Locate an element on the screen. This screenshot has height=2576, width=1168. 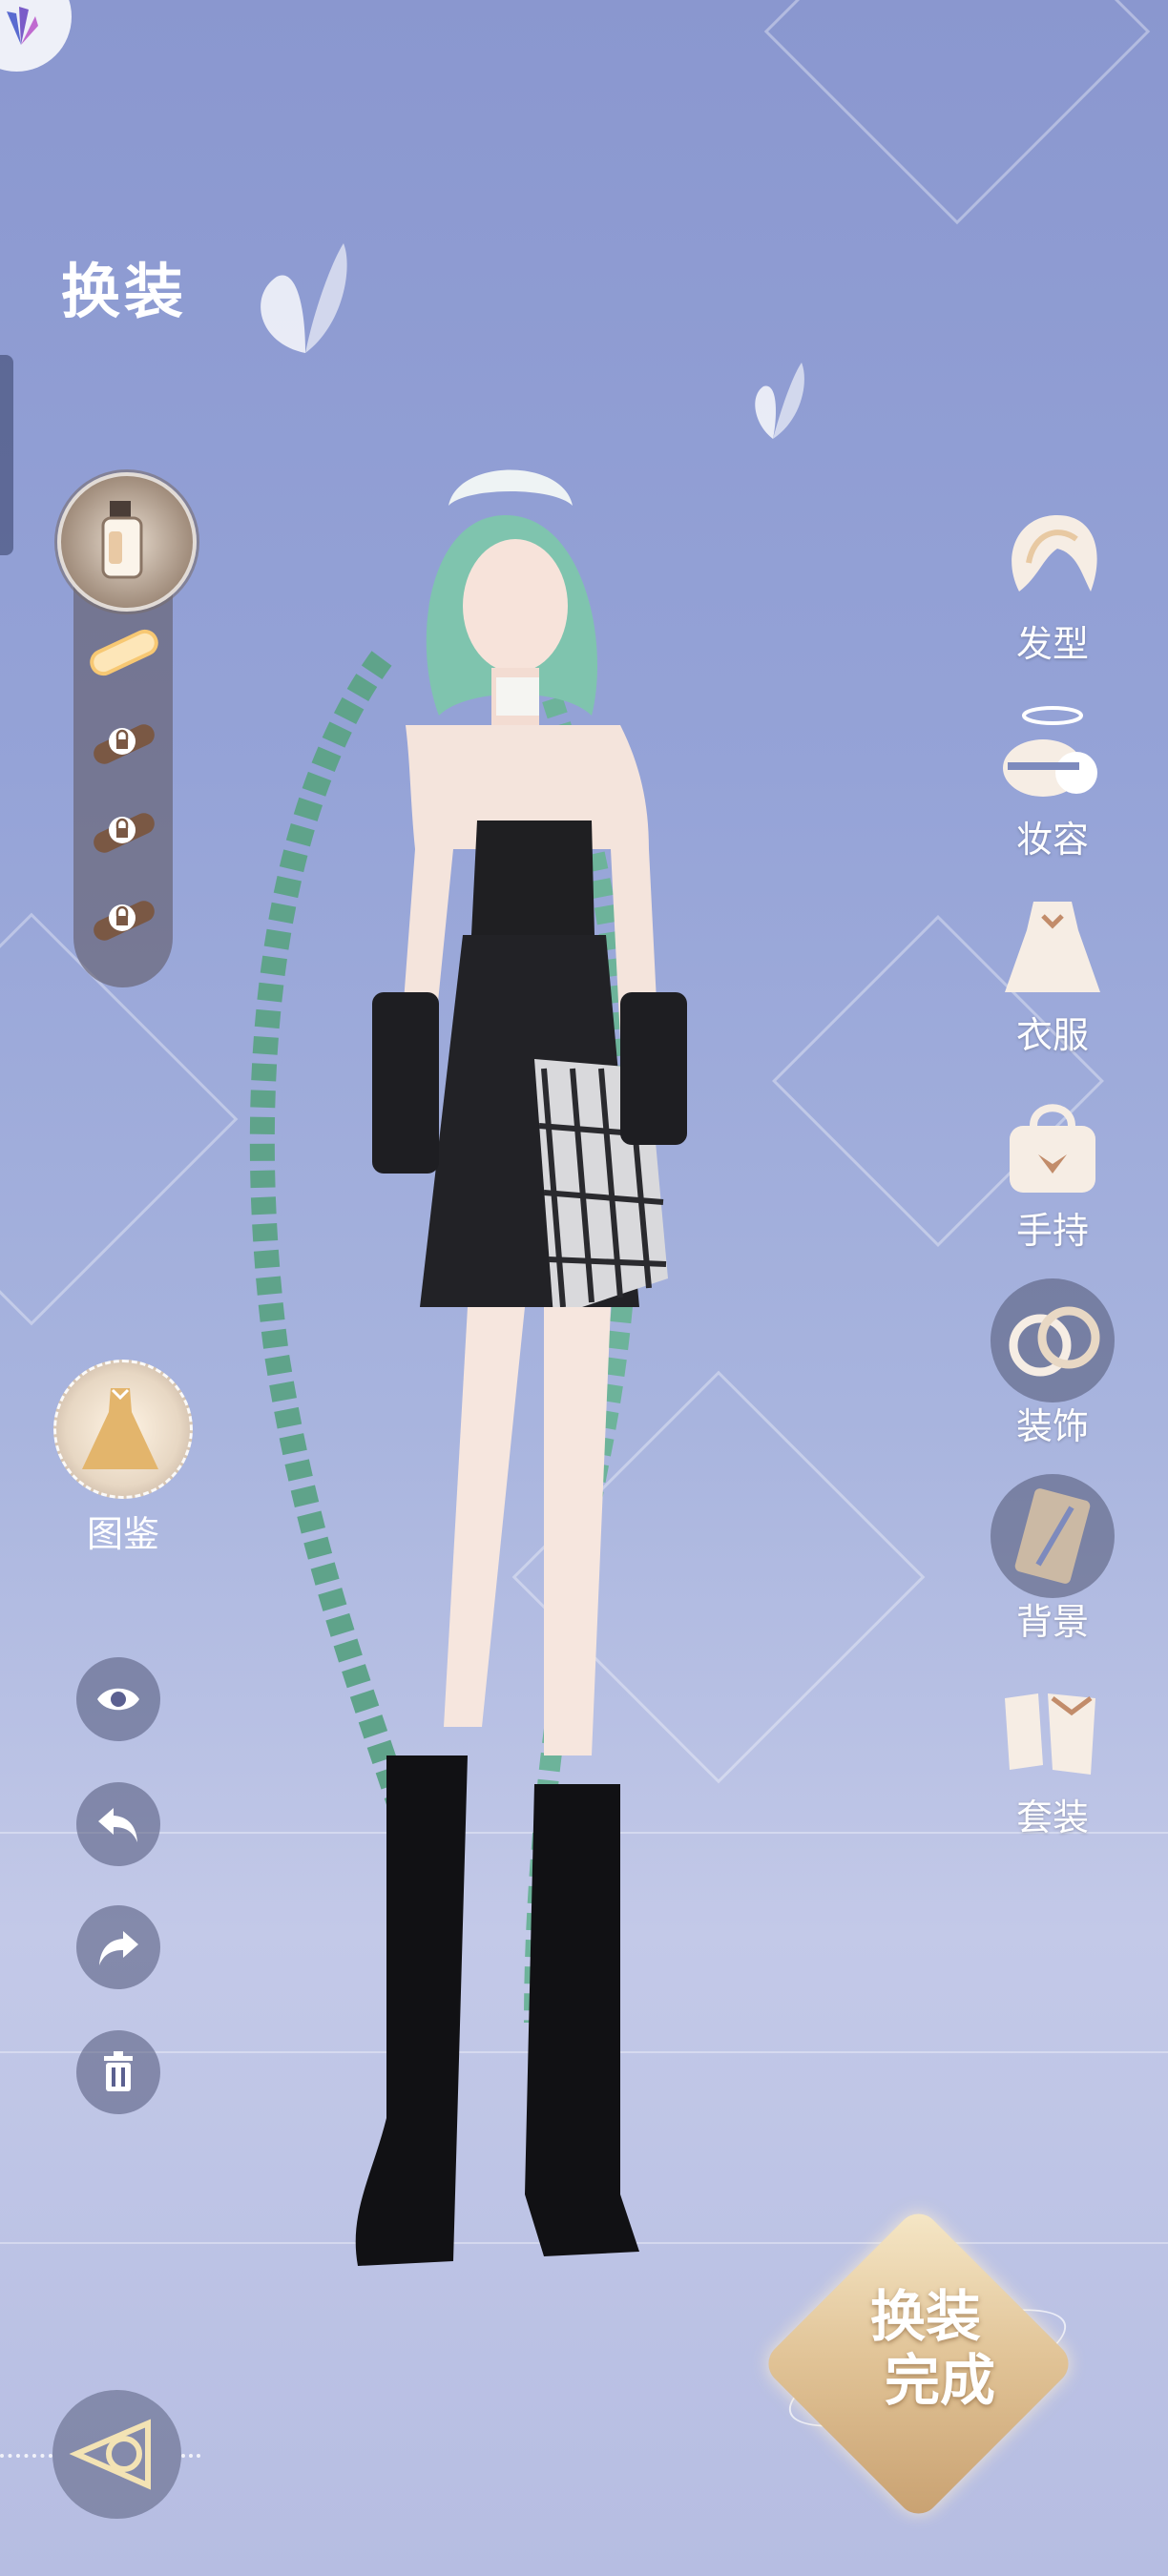
category-clothes-label: 衣服 is located at coordinates (1052, 1035).